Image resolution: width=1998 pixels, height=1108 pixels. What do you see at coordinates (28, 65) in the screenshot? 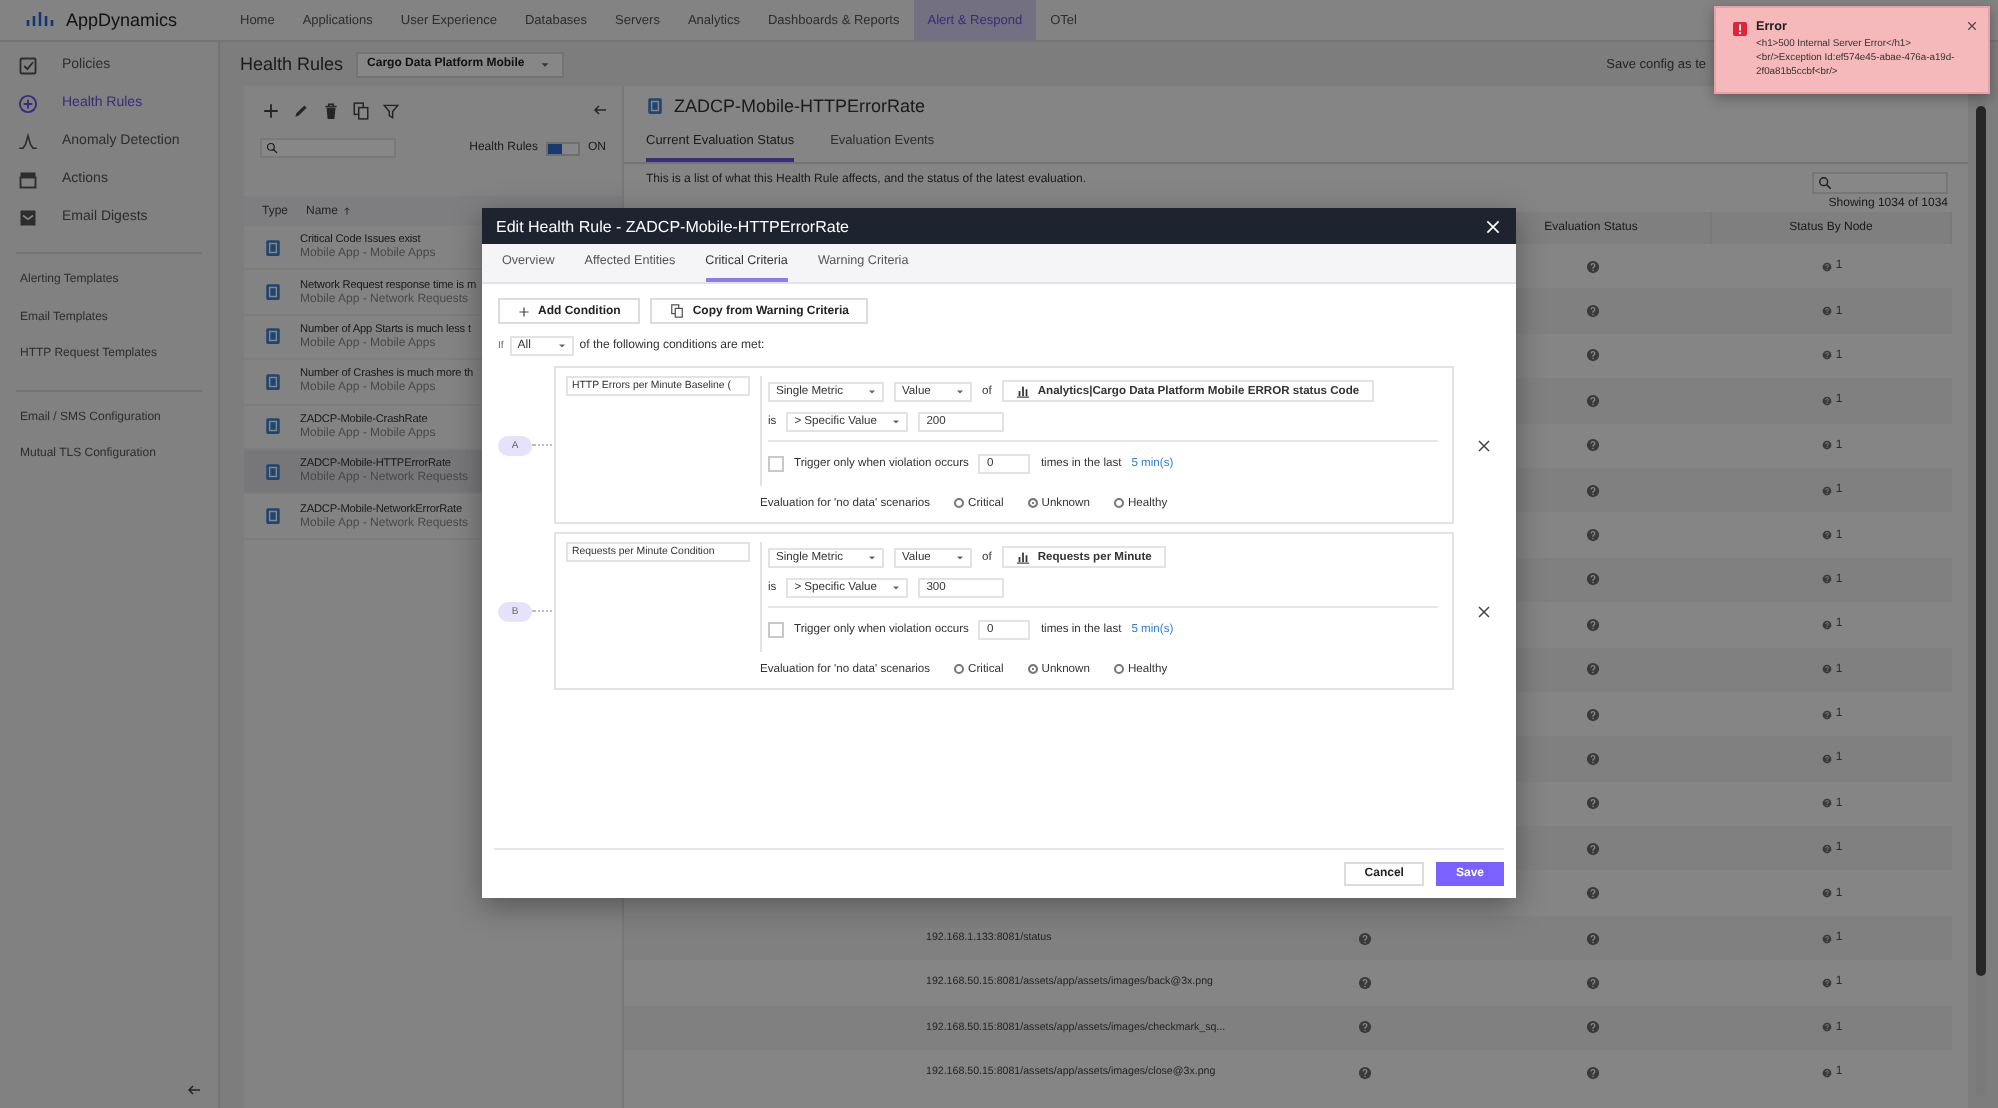
I see `check-square-icon` at bounding box center [28, 65].